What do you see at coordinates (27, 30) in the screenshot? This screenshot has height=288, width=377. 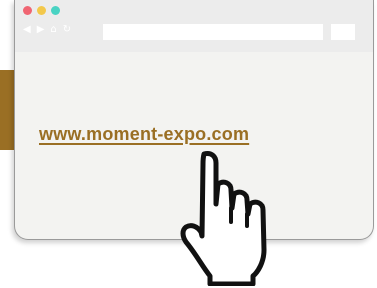 I see `back-icon: ◀` at bounding box center [27, 30].